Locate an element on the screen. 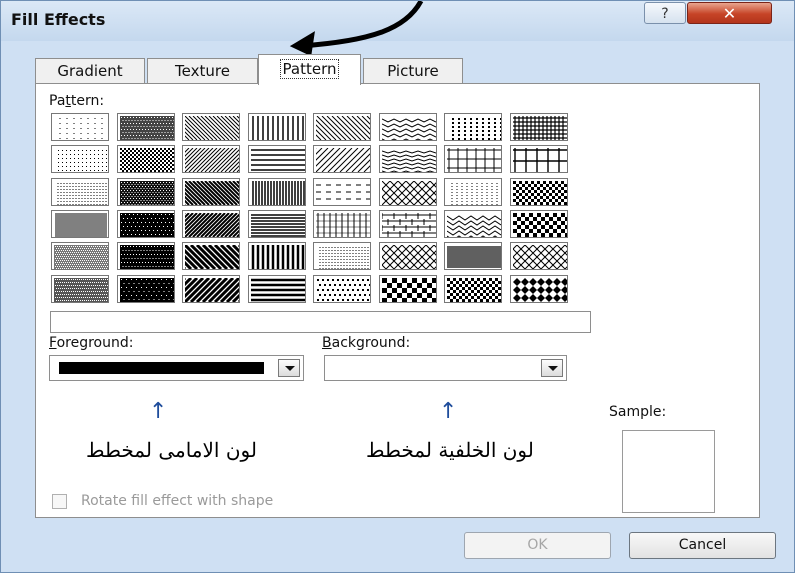 Image resolution: width=795 pixels, height=573 pixels. dialog-title: Fill Effects is located at coordinates (58, 19).